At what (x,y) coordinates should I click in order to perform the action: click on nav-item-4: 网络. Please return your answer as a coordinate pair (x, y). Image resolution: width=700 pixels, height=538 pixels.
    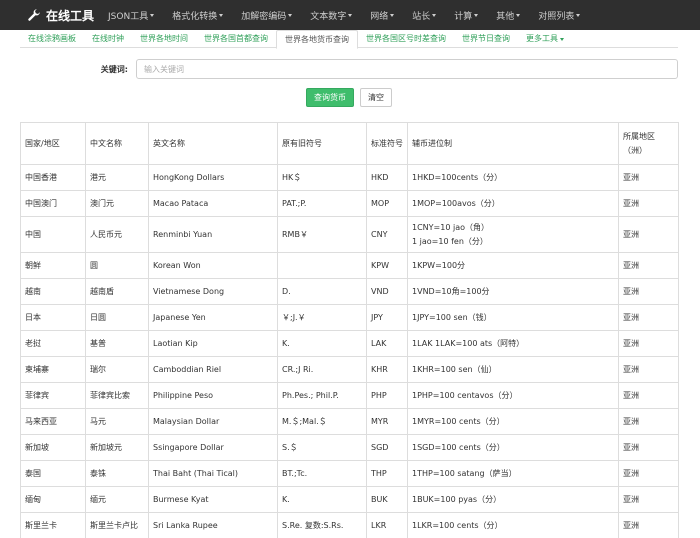
    Looking at the image, I should click on (382, 15).